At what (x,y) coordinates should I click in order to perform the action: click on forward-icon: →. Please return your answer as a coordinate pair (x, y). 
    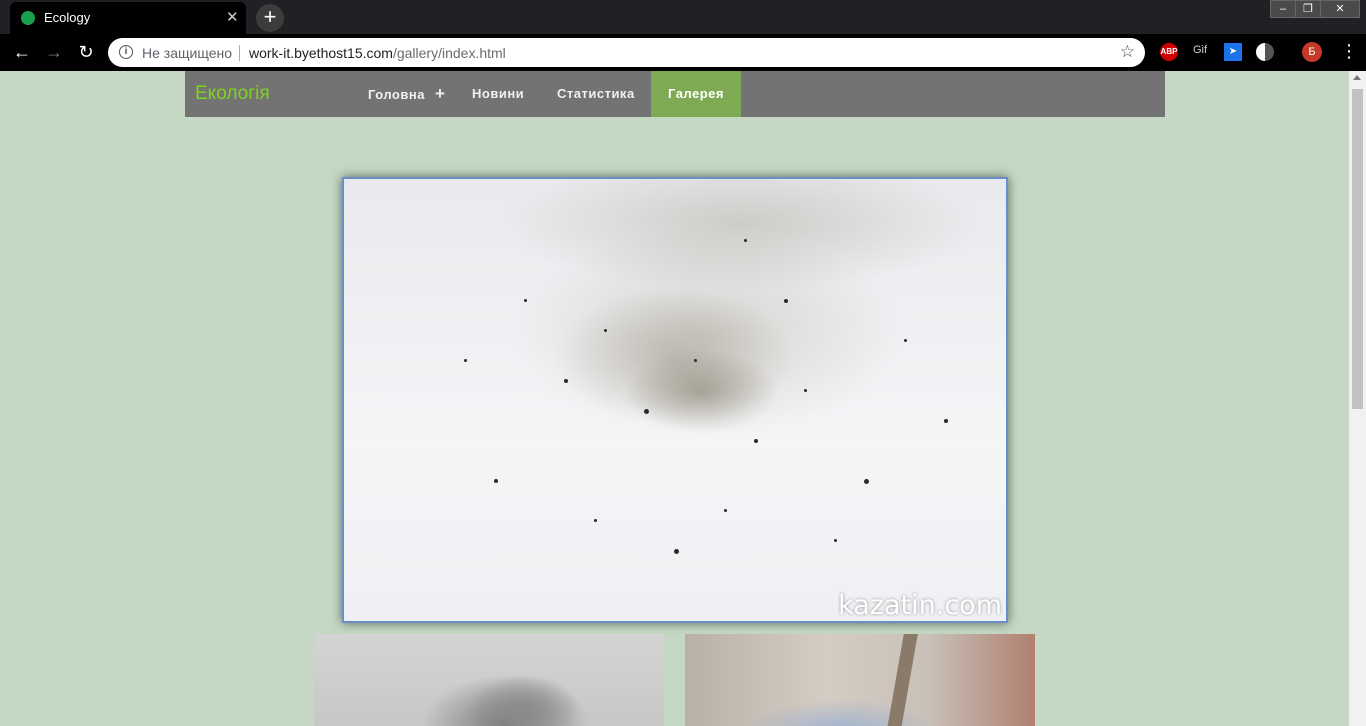
    Looking at the image, I should click on (54, 53).